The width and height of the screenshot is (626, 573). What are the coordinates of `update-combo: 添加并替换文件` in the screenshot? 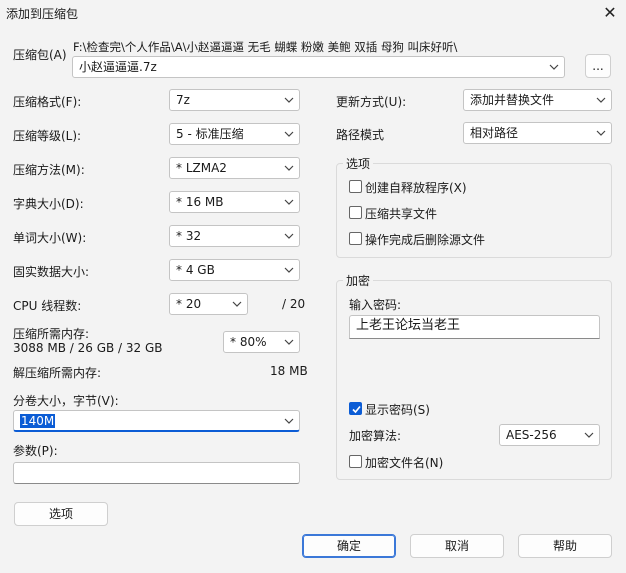 It's located at (537, 100).